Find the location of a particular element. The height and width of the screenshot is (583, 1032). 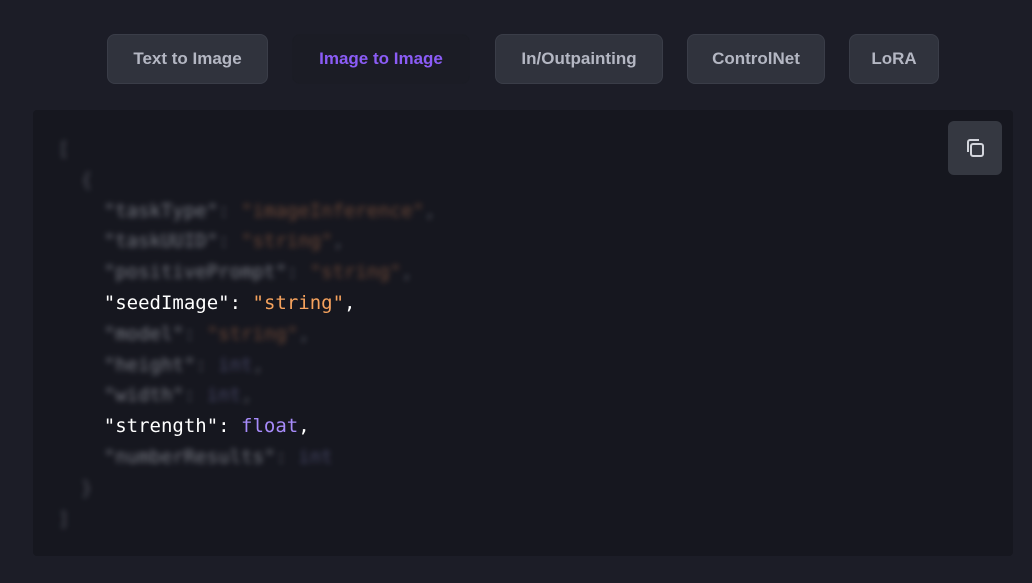

code-key: "taskType" is located at coordinates (161, 210).